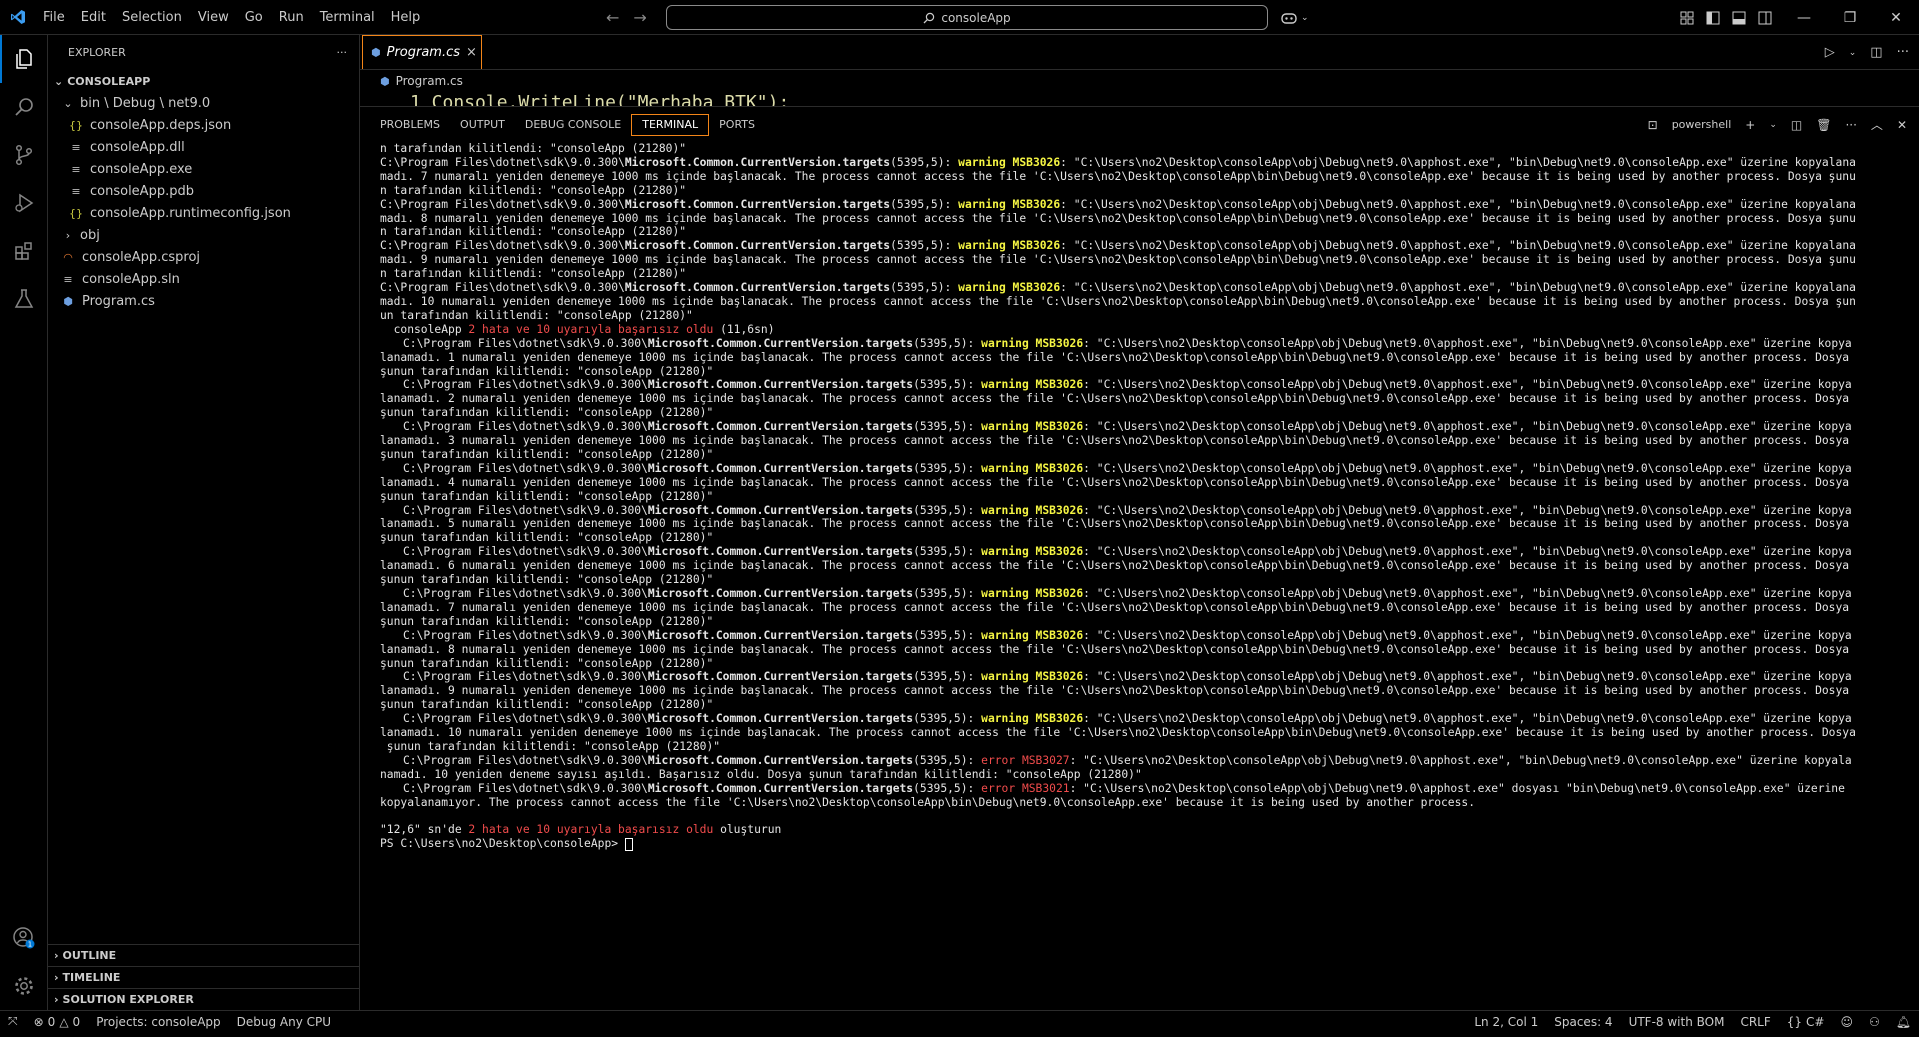 The height and width of the screenshot is (1037, 1919). I want to click on shell-label: powershell, so click(1702, 124).